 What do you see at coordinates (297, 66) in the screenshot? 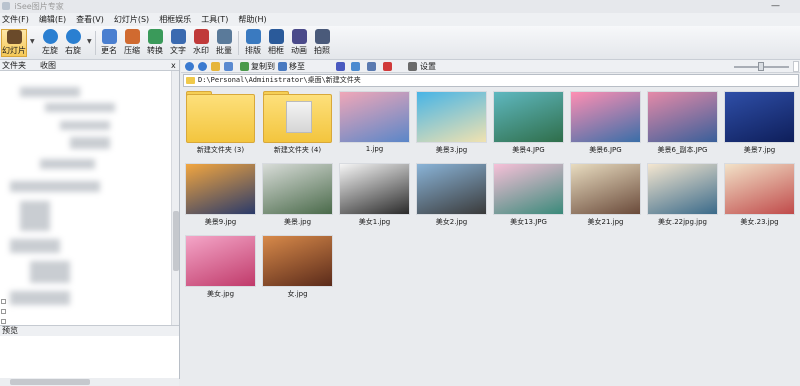
I see `move-to-button: 移至` at bounding box center [297, 66].